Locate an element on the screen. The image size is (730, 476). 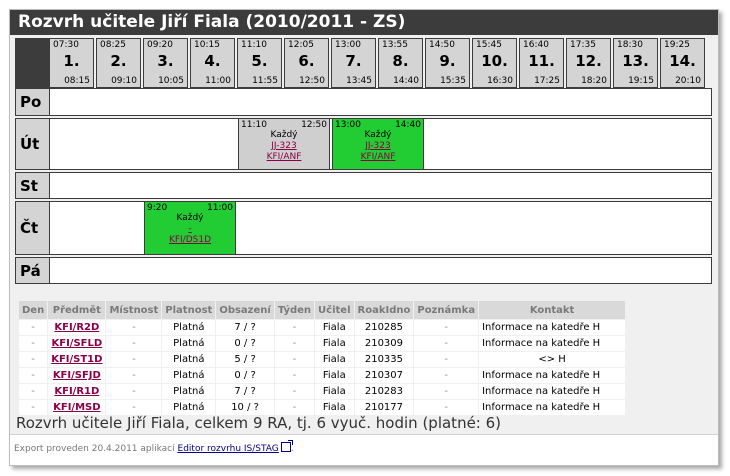
slot-start-time: 16:40 is located at coordinates (536, 45).